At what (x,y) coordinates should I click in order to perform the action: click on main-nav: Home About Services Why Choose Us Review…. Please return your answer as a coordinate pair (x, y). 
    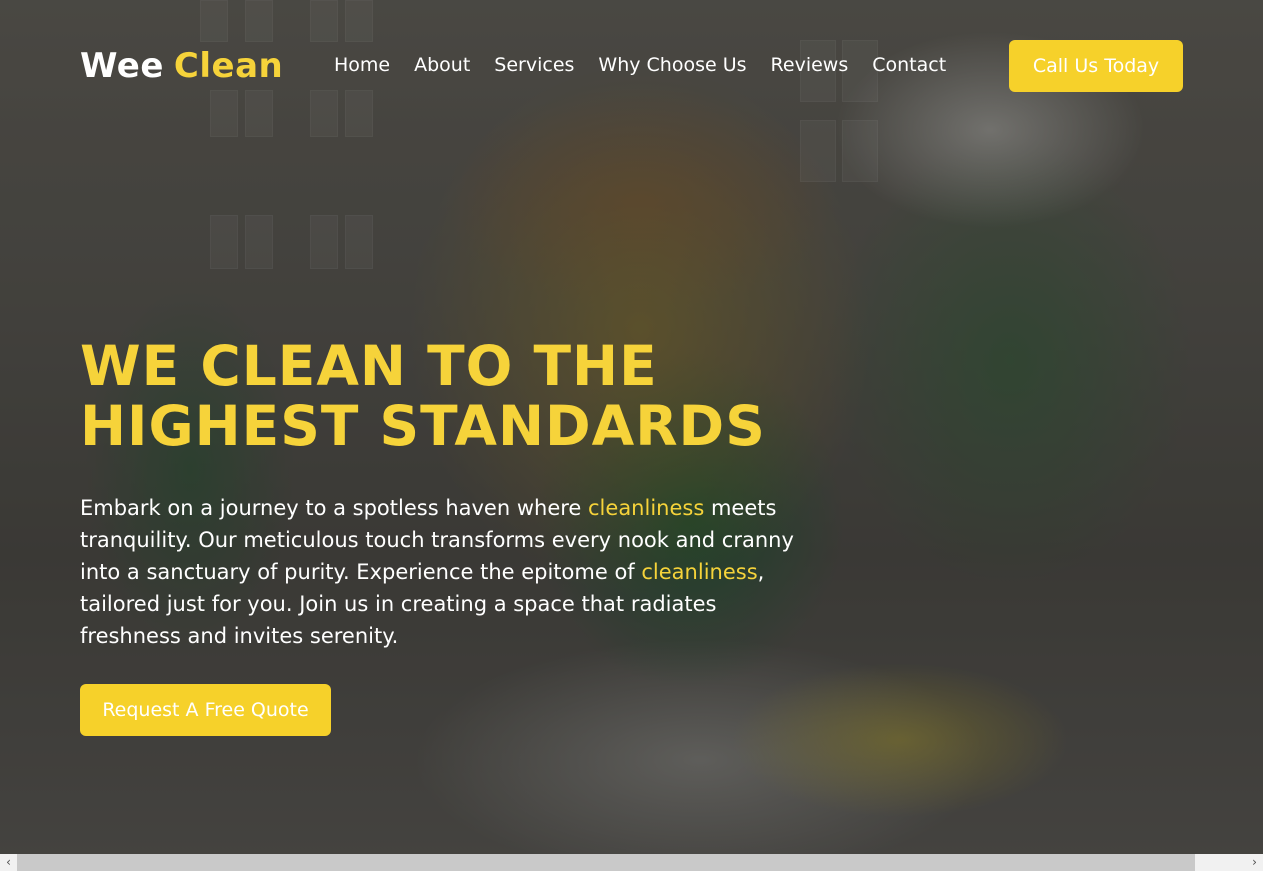
    Looking at the image, I should click on (640, 65).